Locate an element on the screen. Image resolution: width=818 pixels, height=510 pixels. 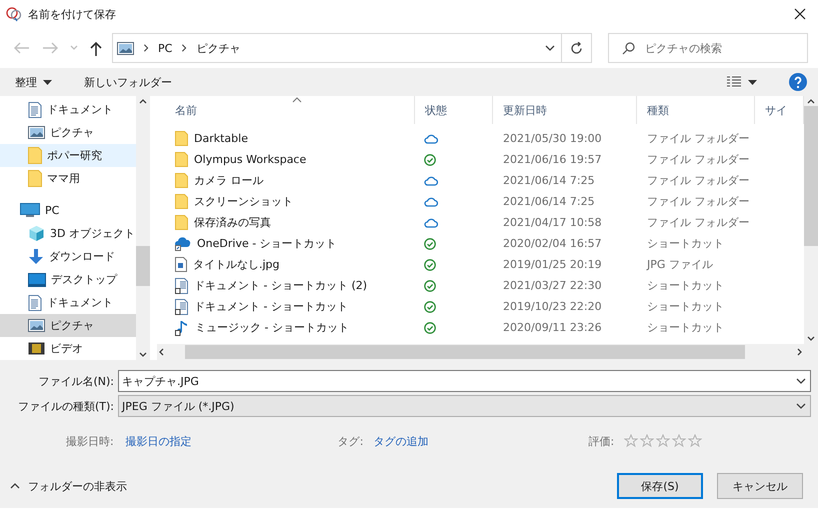
date-taken-link: 撮影日の指定 is located at coordinates (159, 441).